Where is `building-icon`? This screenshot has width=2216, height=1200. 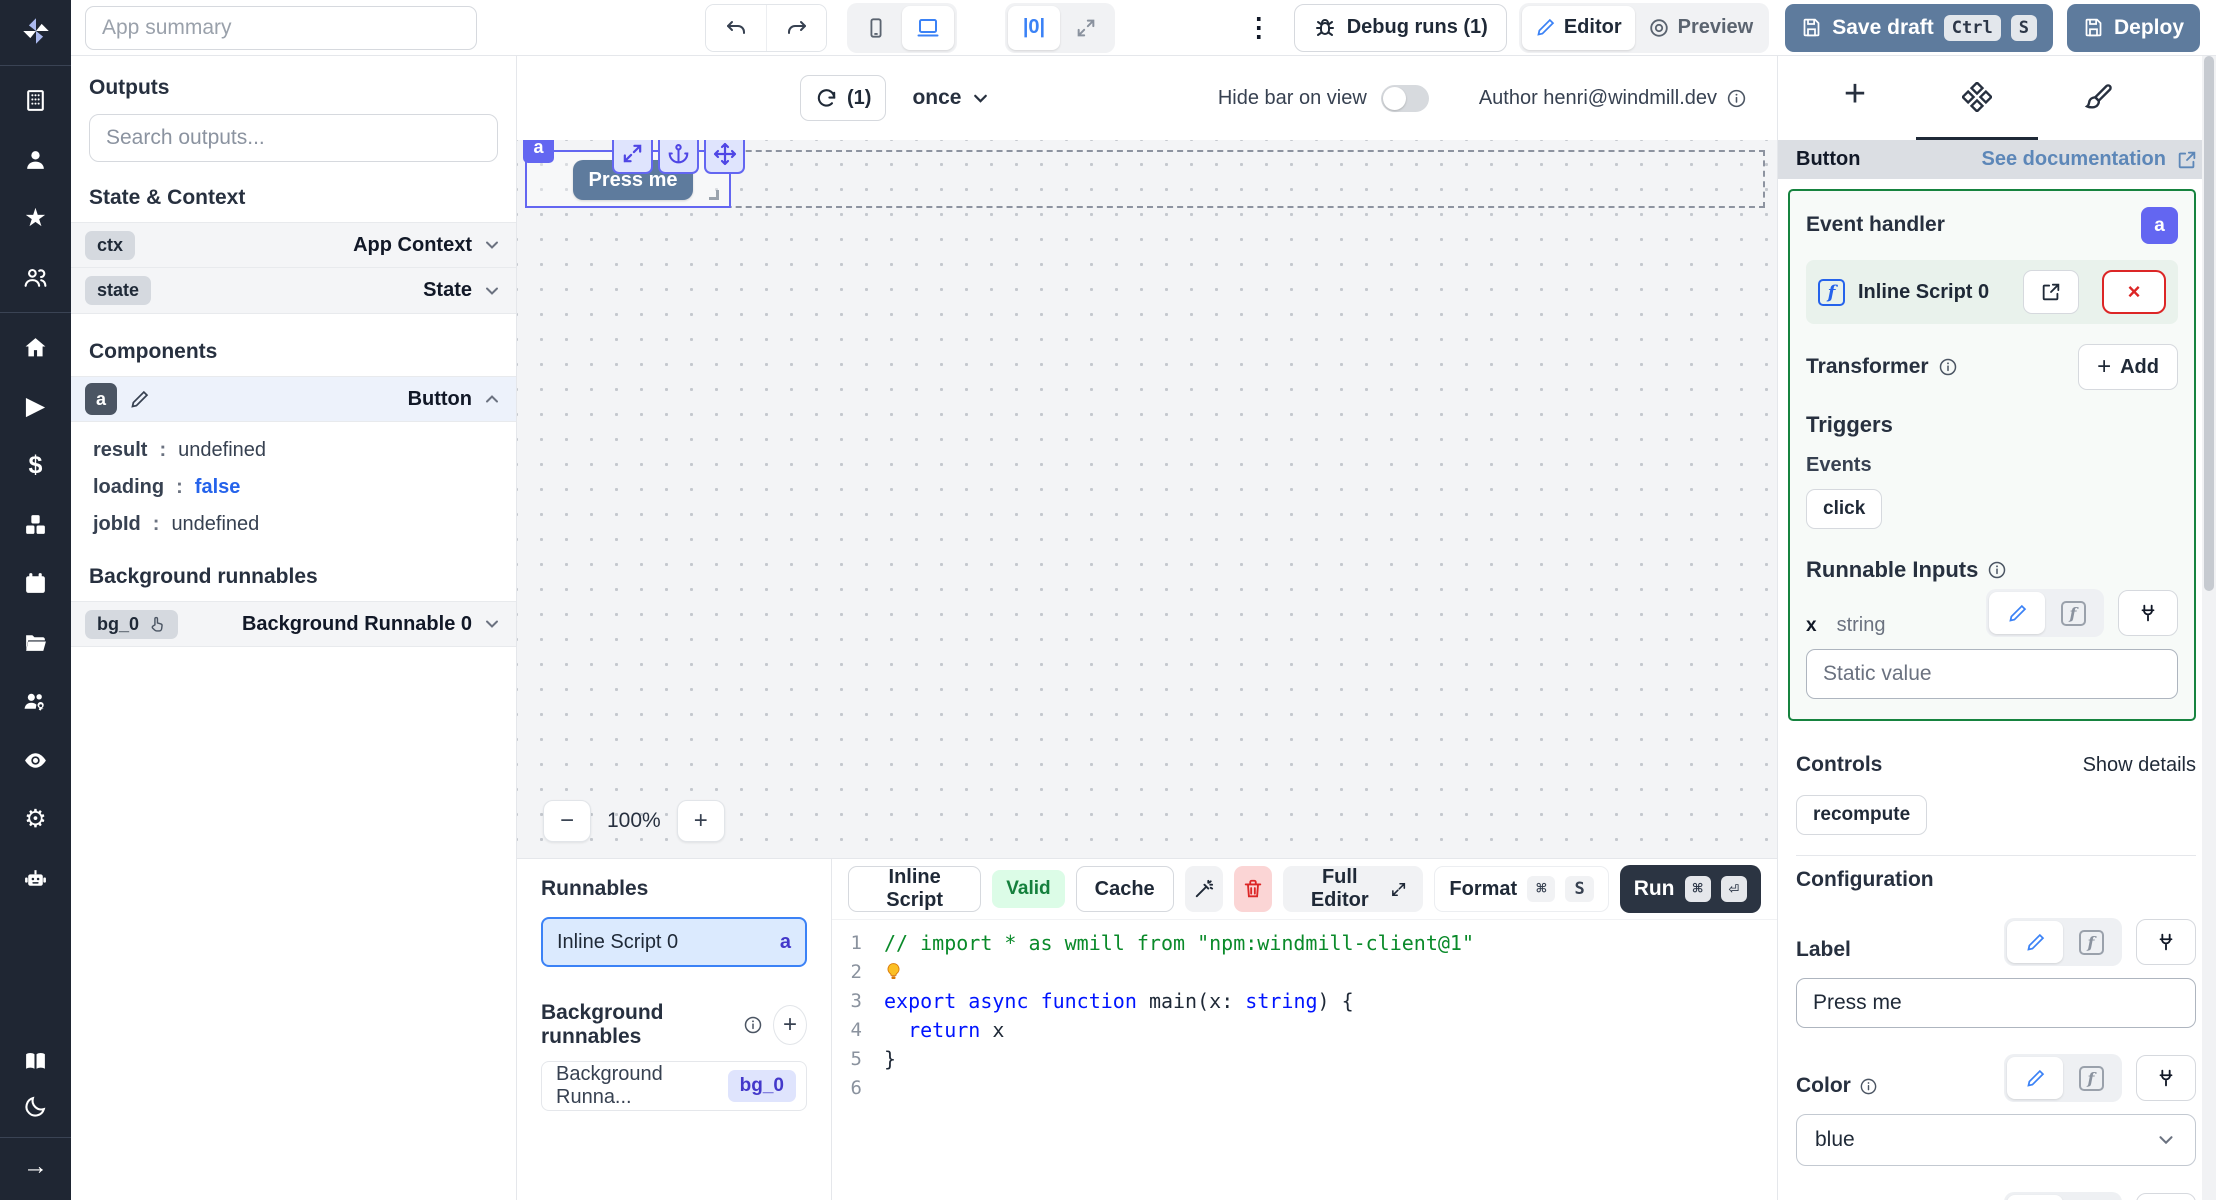 building-icon is located at coordinates (35, 100).